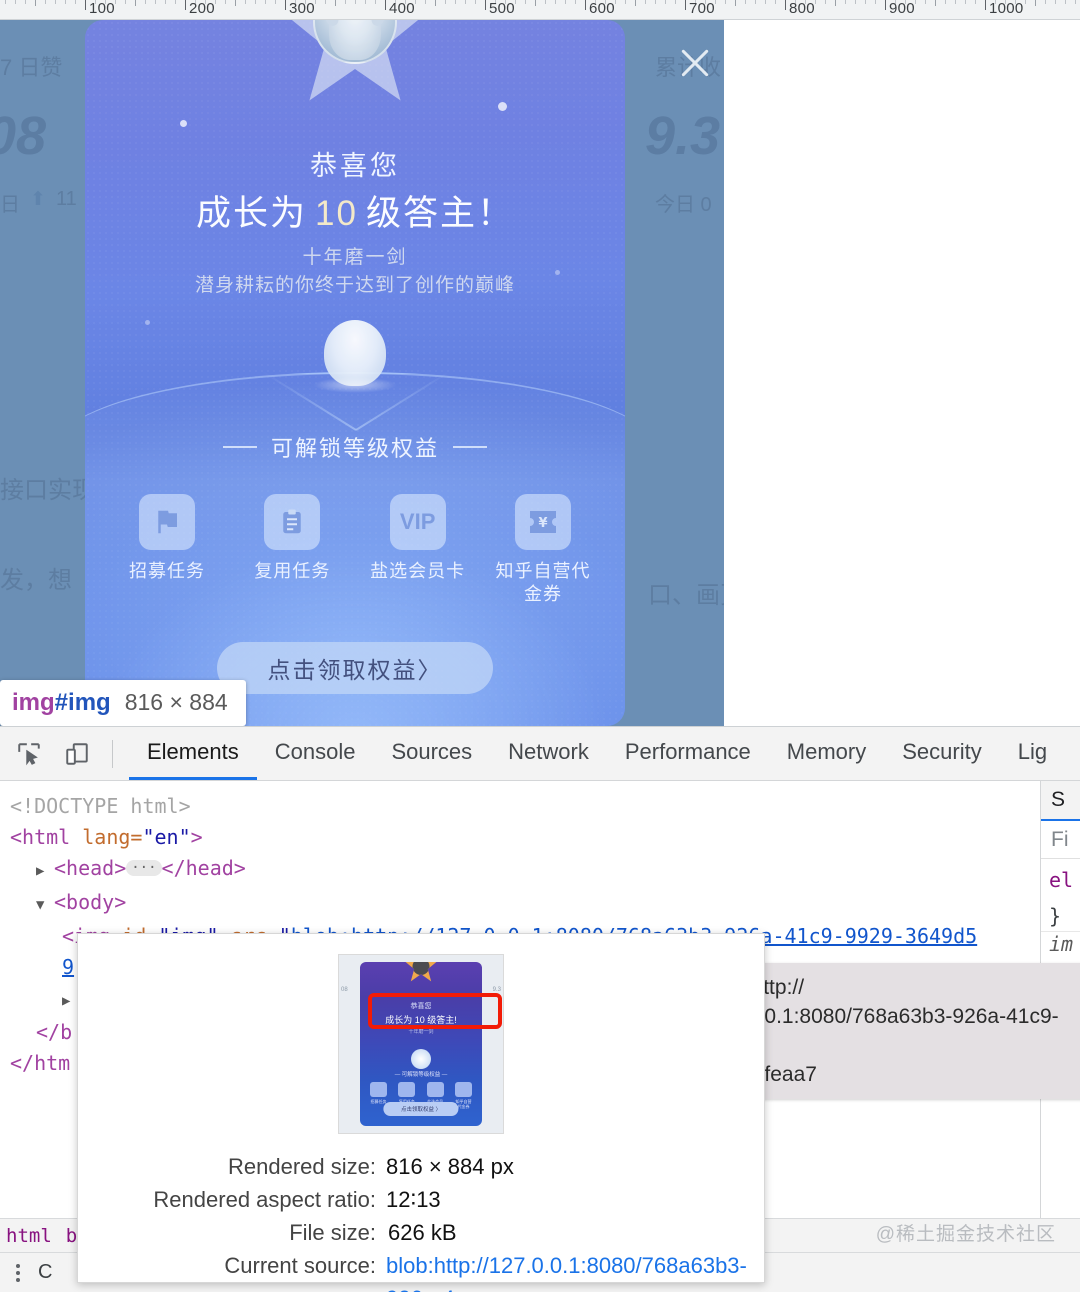 The image size is (1080, 1292). I want to click on avatar-star-badge, so click(355, 64).